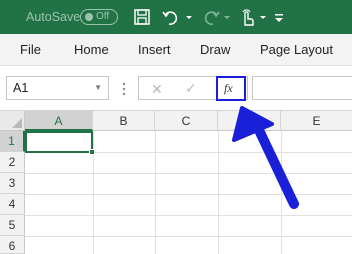 Image resolution: width=352 pixels, height=254 pixels. I want to click on ribbon-tabs: File Home Insert Draw Page Layout, so click(176, 50).